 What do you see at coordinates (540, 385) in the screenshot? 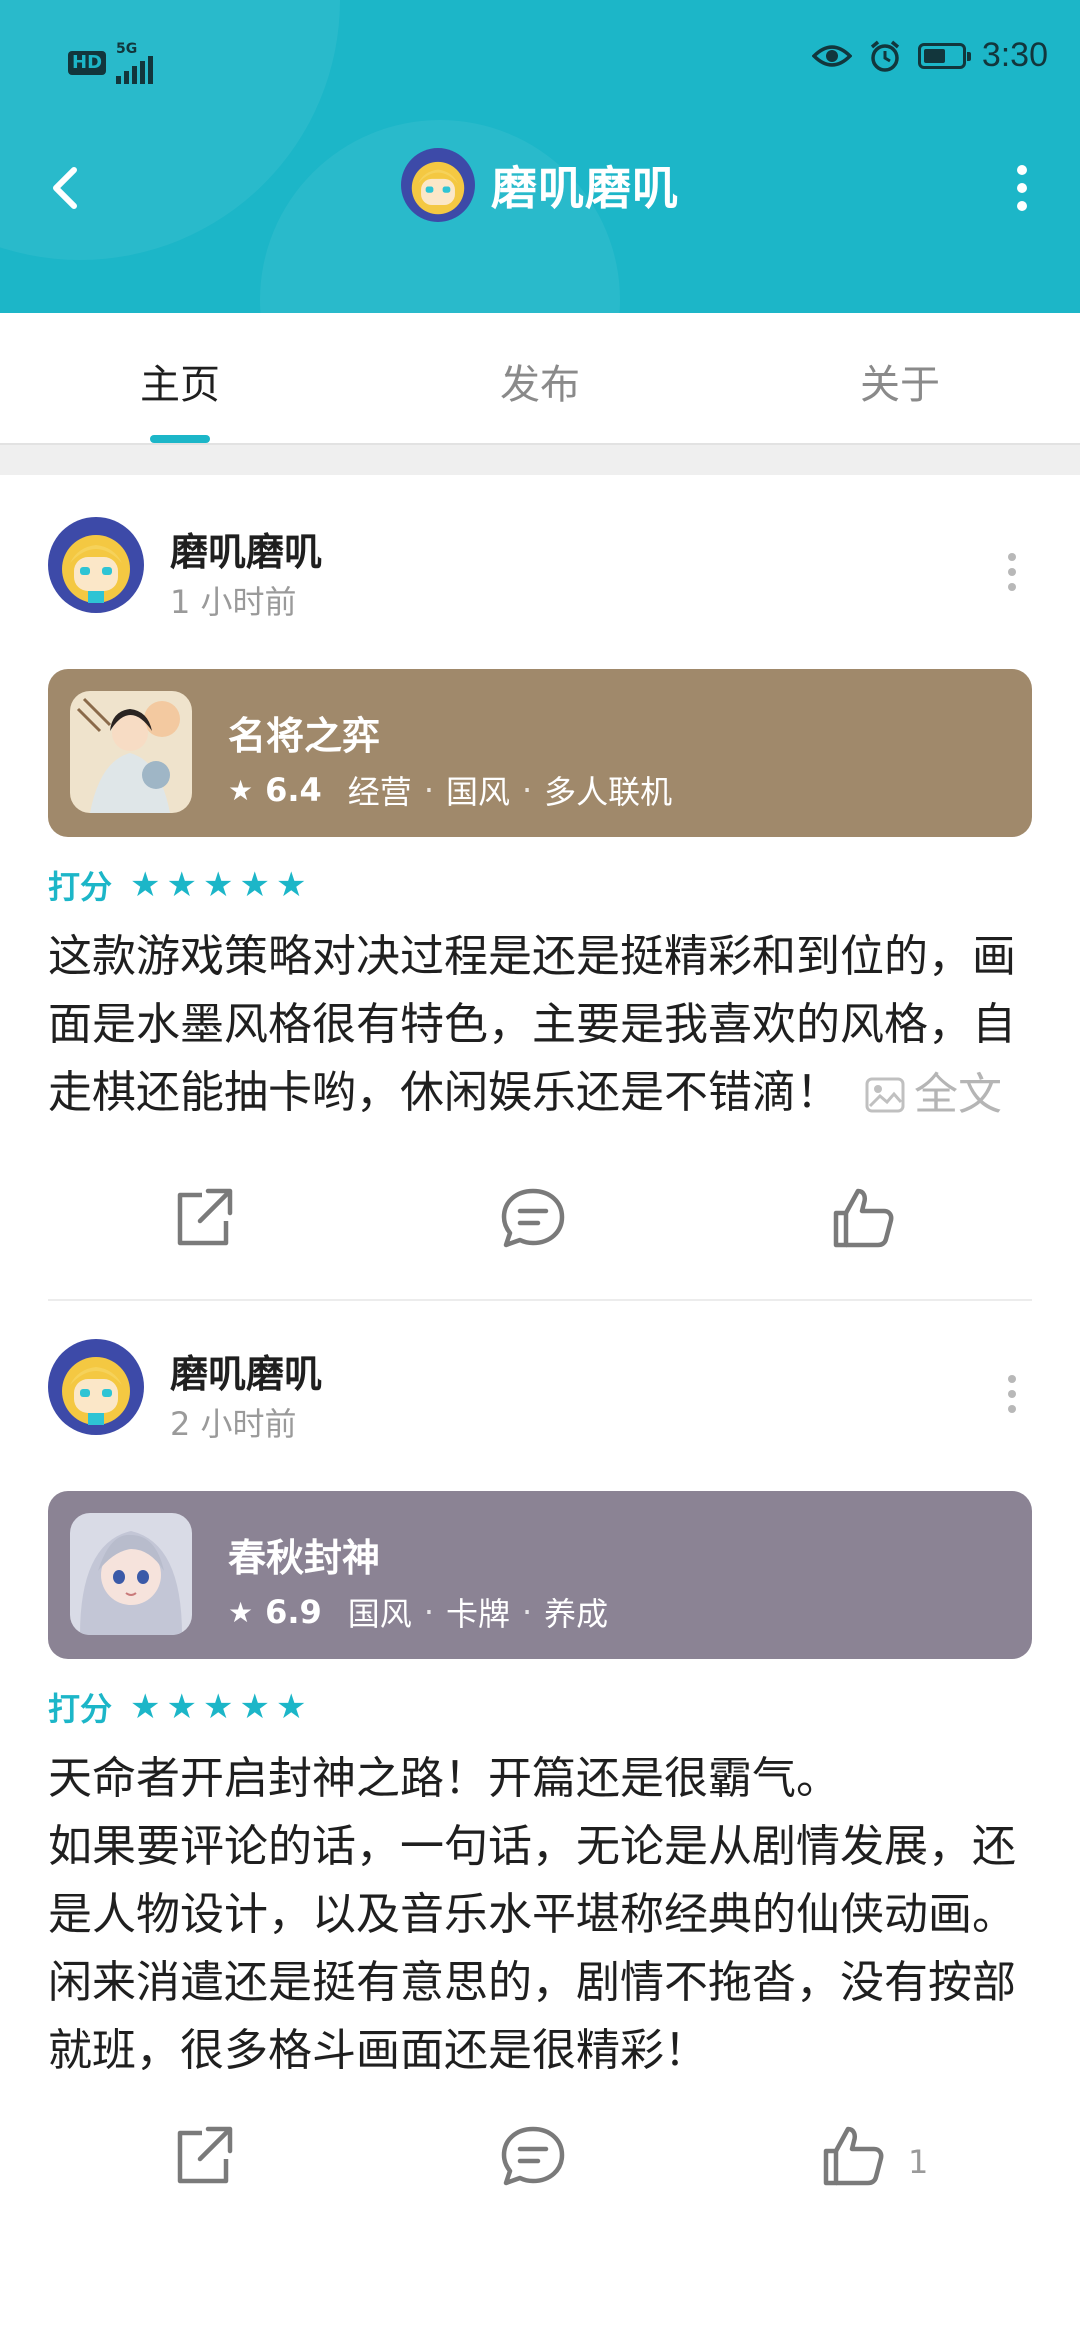
I see `tab-label: 发布` at bounding box center [540, 385].